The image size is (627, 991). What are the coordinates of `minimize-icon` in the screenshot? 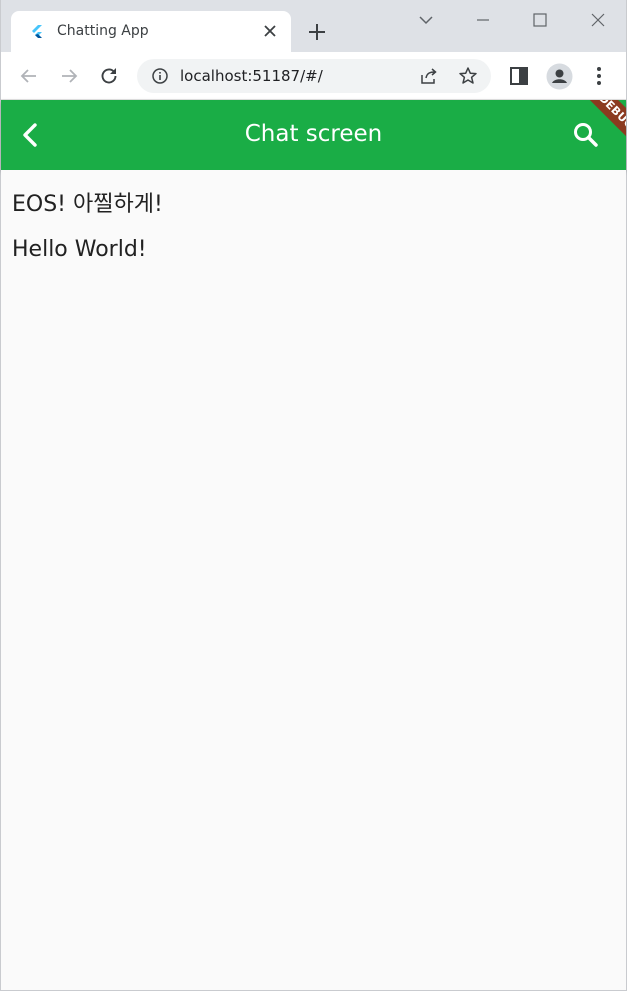 It's located at (483, 20).